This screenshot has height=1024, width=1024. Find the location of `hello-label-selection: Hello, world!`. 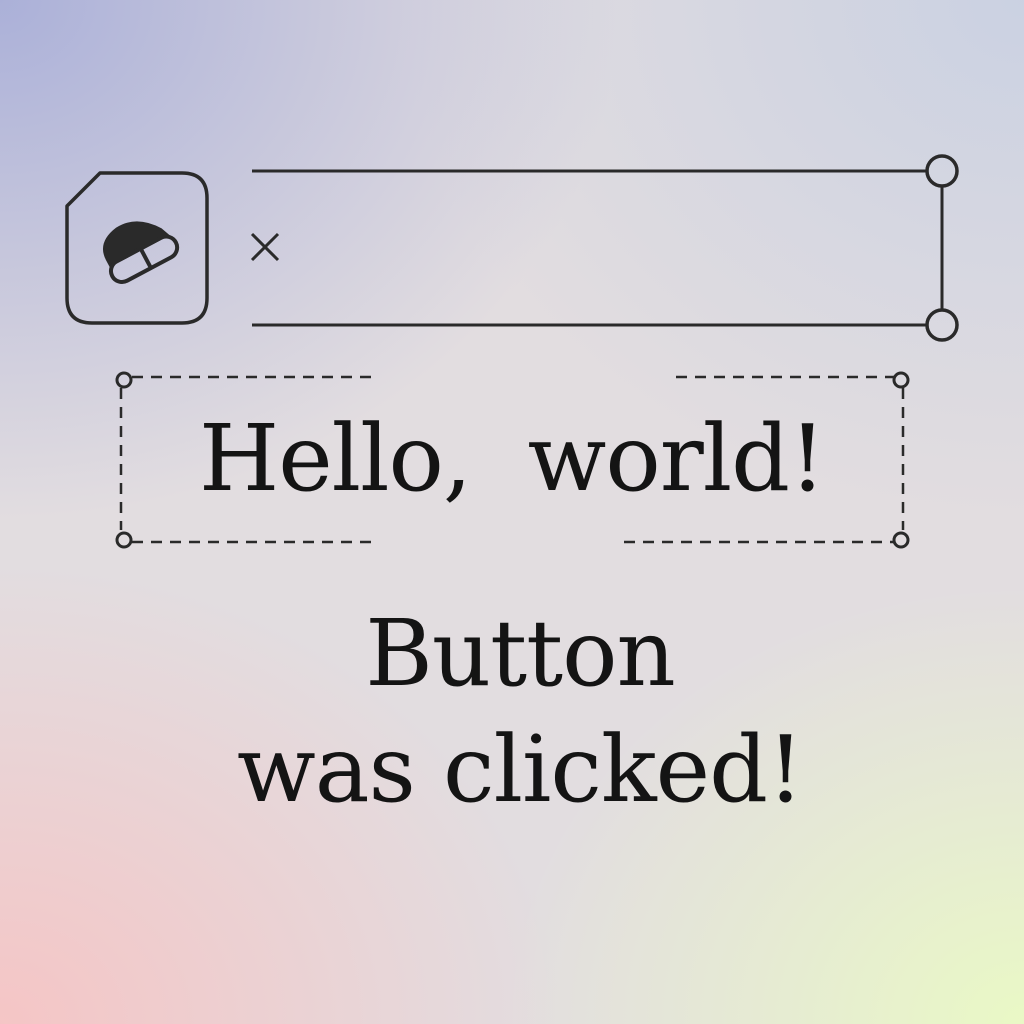

hello-label-selection: Hello, world! is located at coordinates (512, 460).